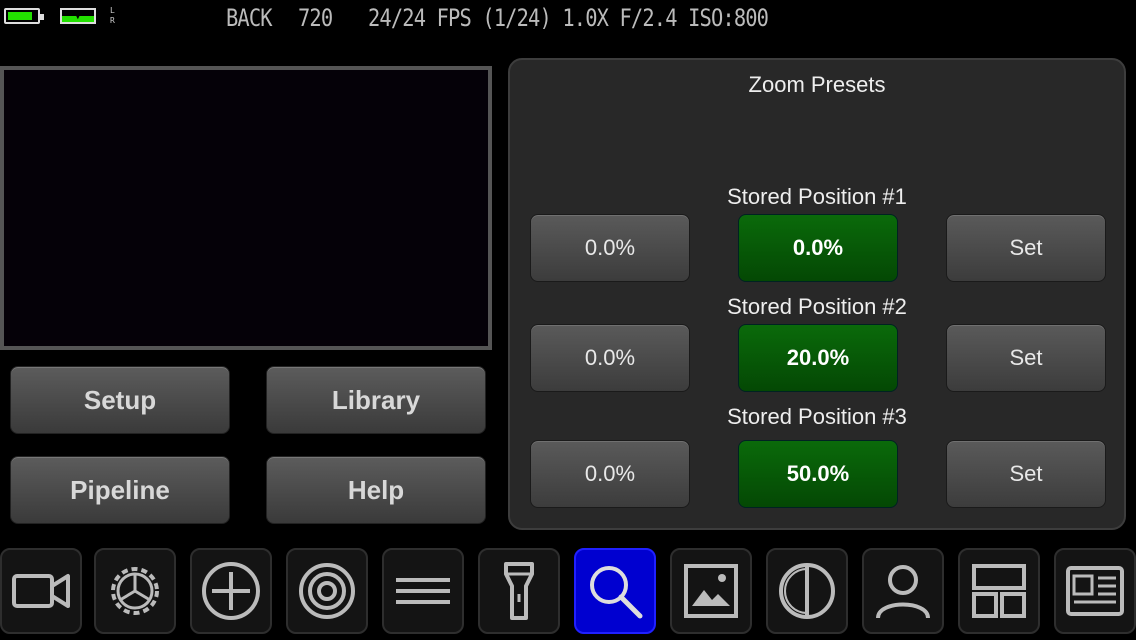 Image resolution: width=1136 pixels, height=640 pixels. I want to click on flashlight-icon, so click(519, 591).